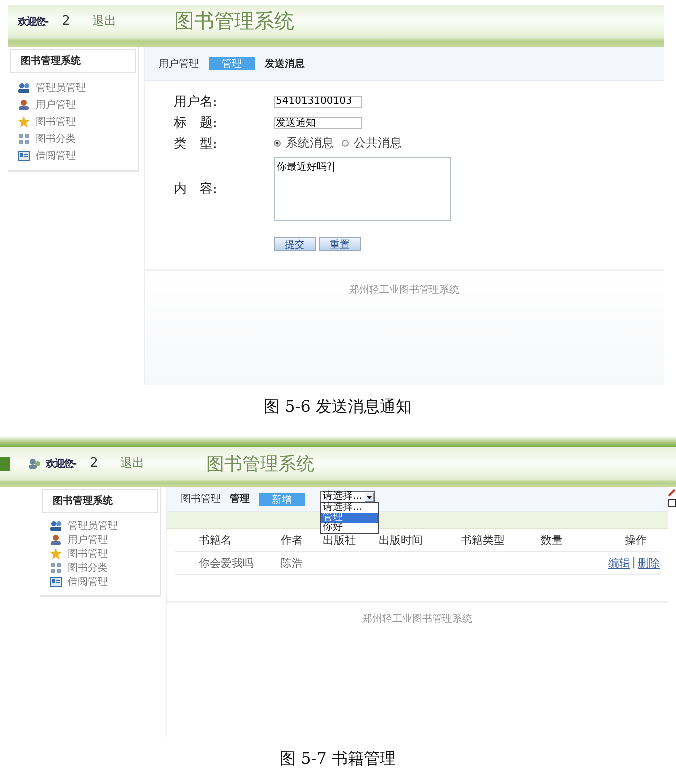 The height and width of the screenshot is (776, 676). Describe the element at coordinates (369, 497) in the screenshot. I see `caret-icon` at that location.